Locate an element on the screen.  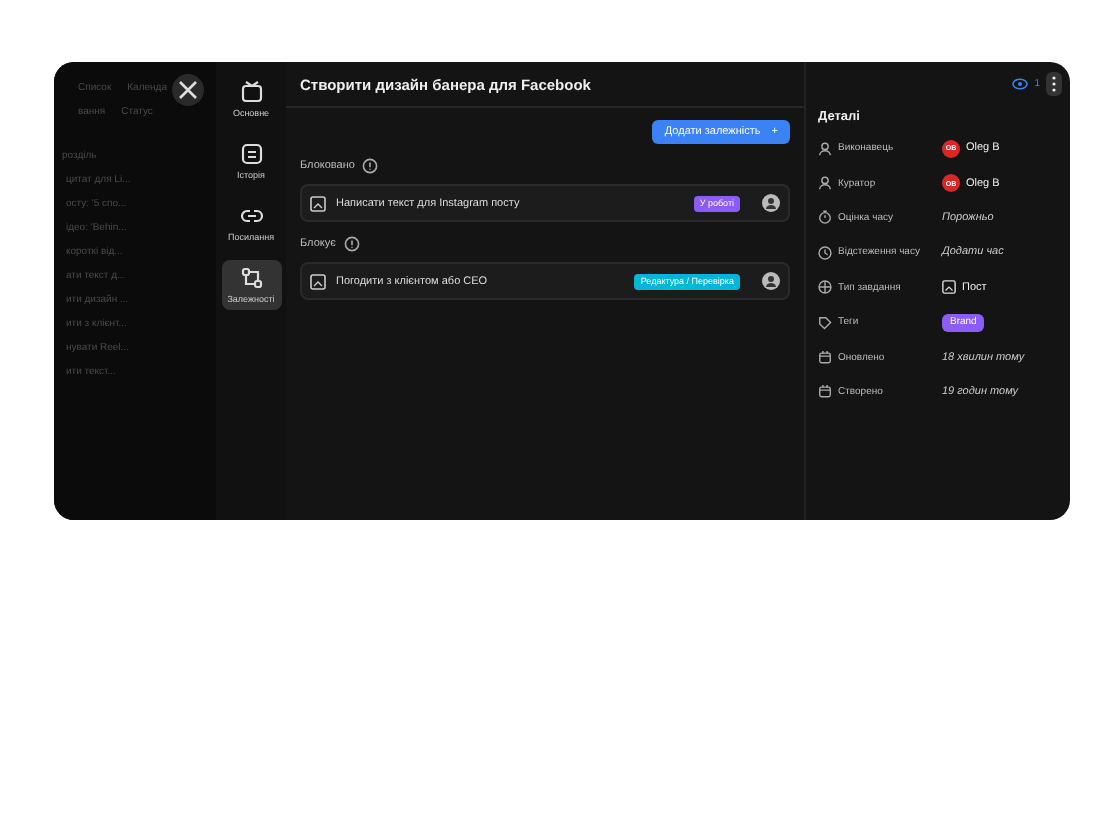
close-icon is located at coordinates (188, 90).